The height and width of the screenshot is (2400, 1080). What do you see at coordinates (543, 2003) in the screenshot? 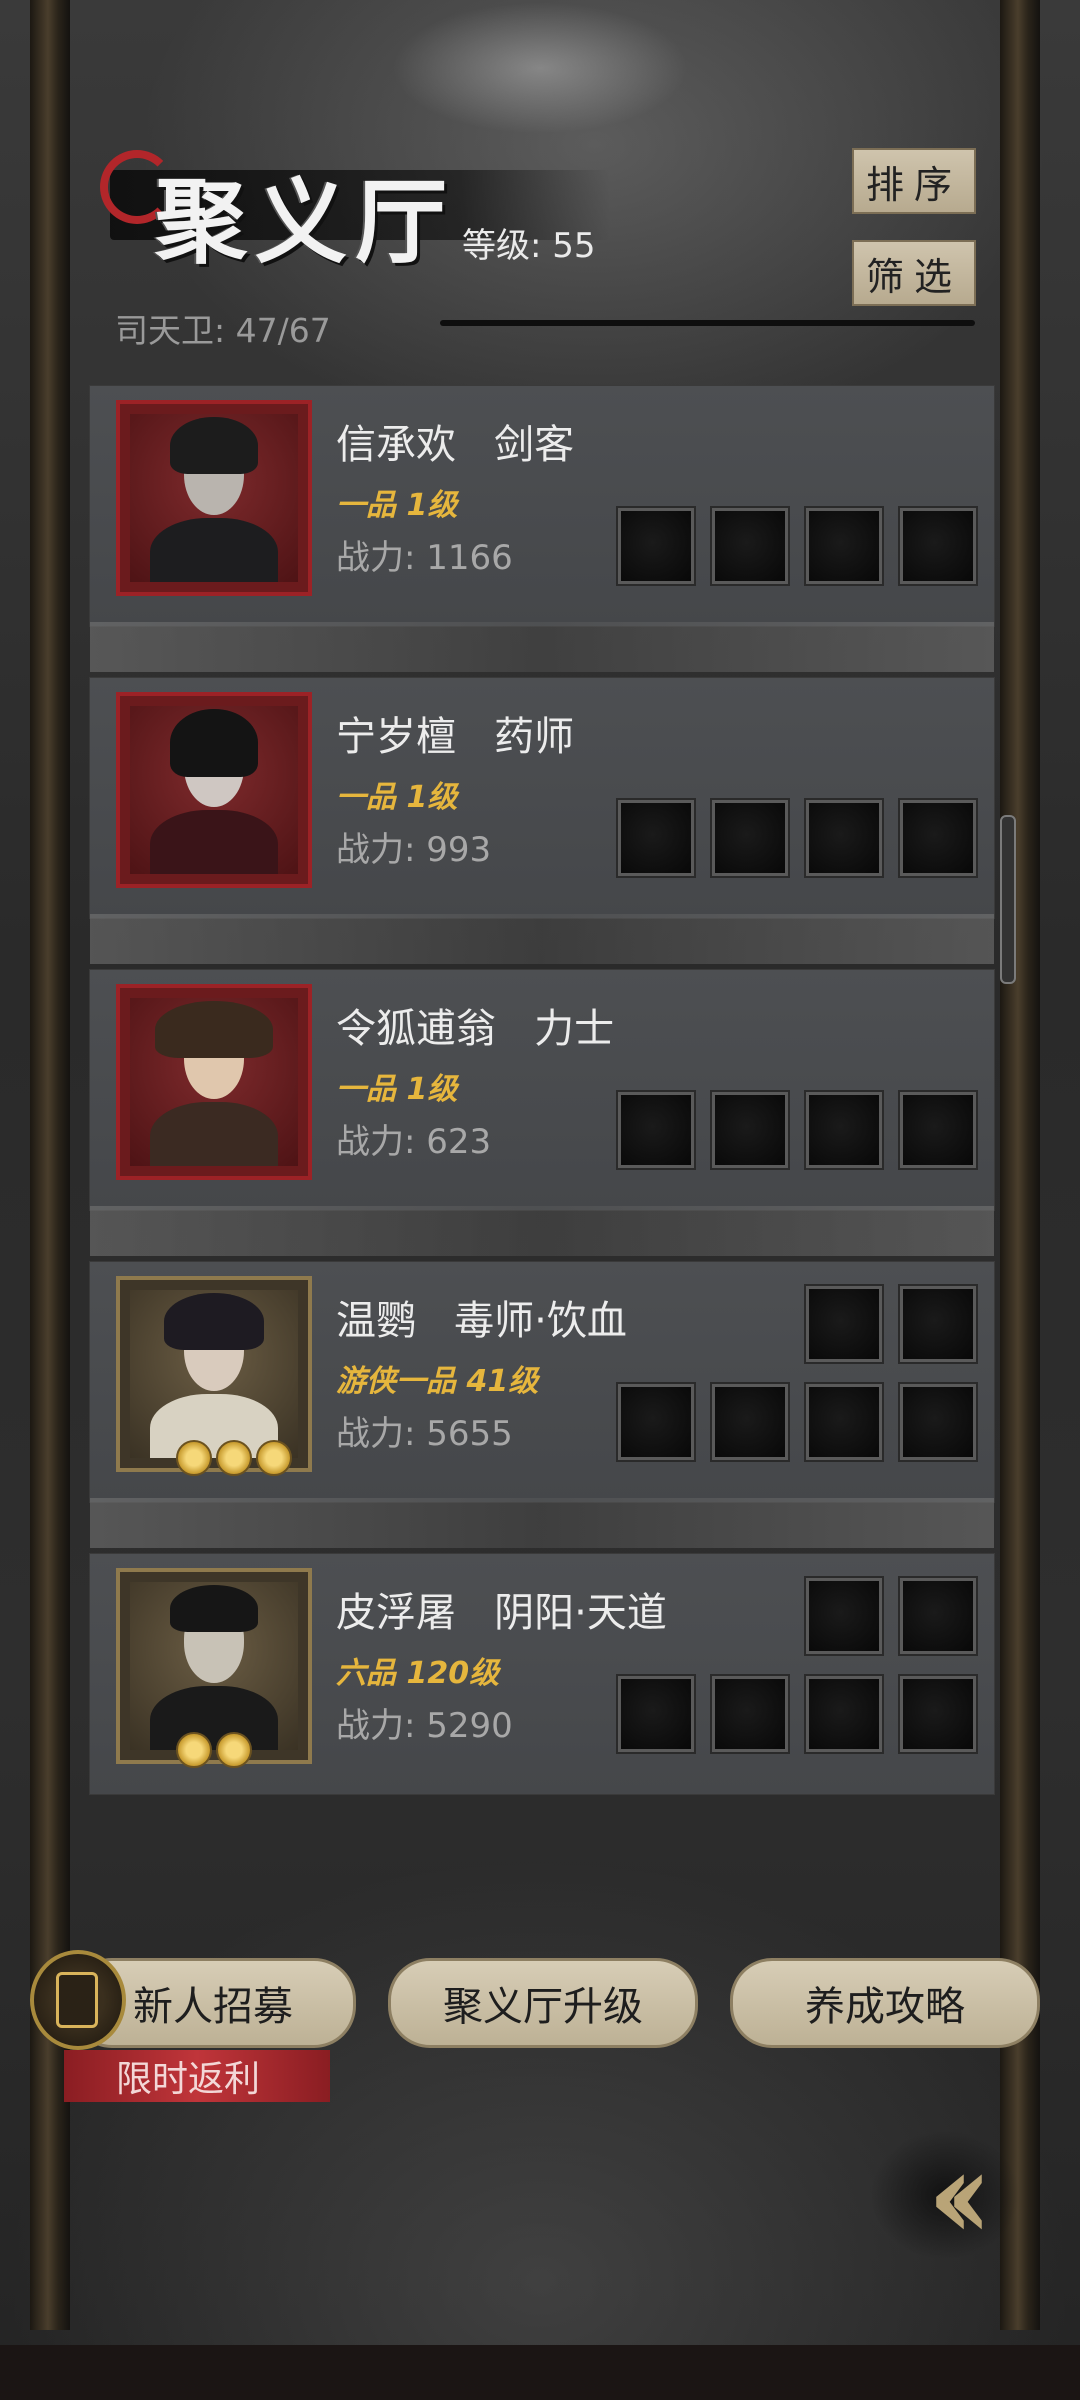
I see `hall-upgrade-button: 聚义厅升级` at bounding box center [543, 2003].